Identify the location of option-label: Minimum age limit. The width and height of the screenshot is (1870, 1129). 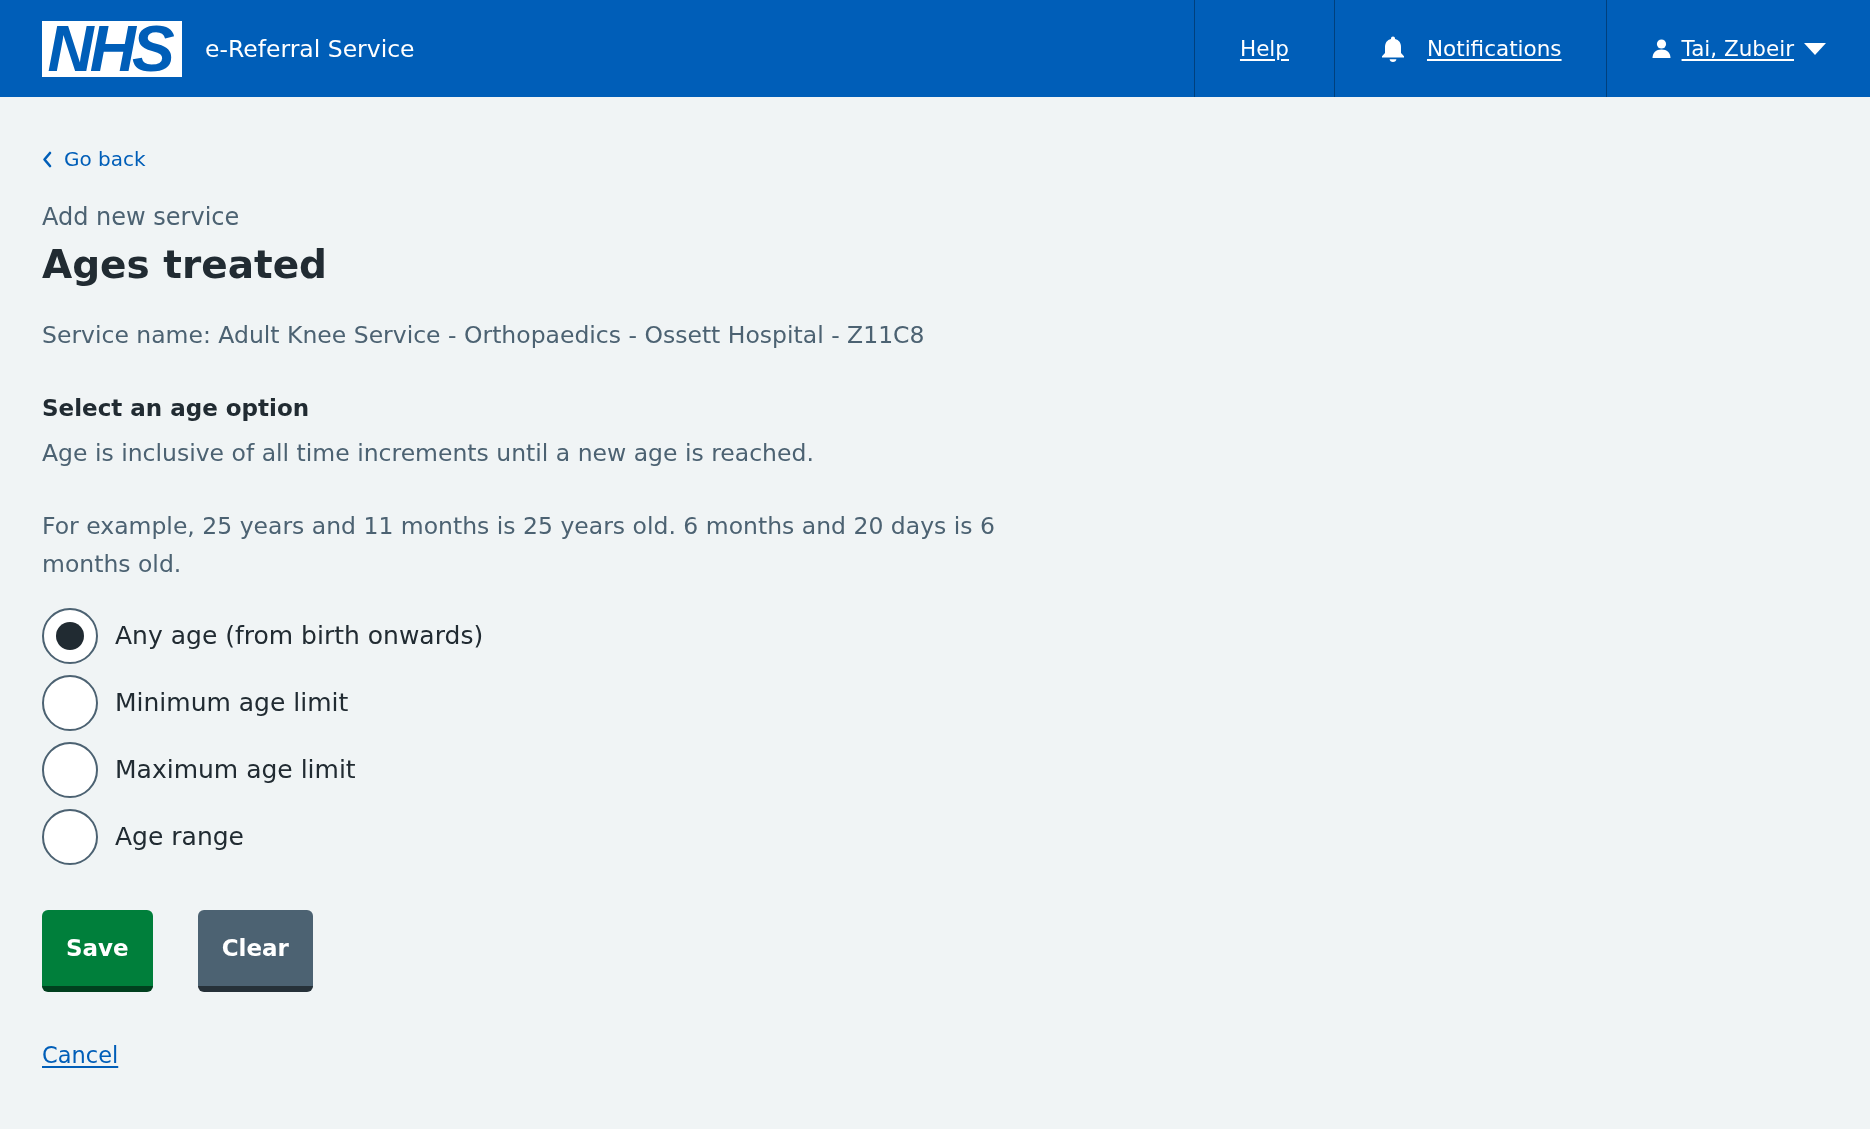
(232, 703).